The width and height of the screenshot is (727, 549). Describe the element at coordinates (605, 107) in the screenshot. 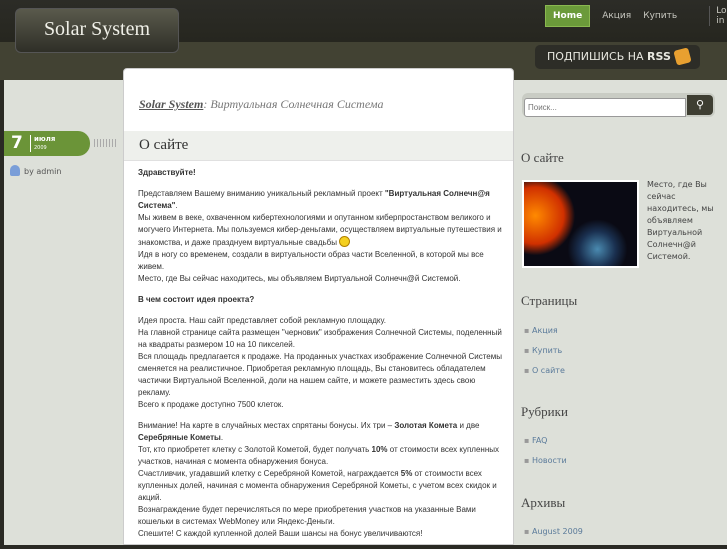

I see `search-input` at that location.